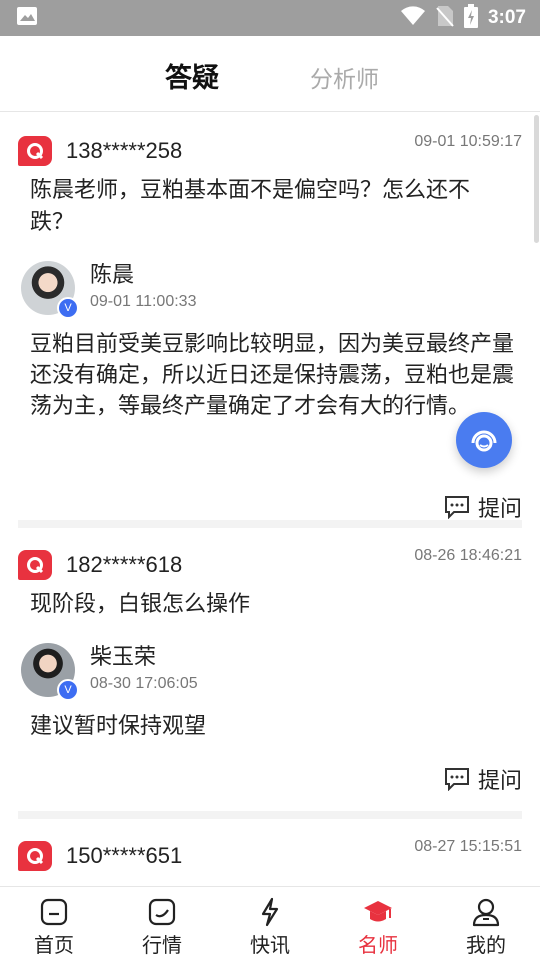 The image size is (540, 960). I want to click on question-header: 182*****618 08-26 18:46:21, so click(270, 565).